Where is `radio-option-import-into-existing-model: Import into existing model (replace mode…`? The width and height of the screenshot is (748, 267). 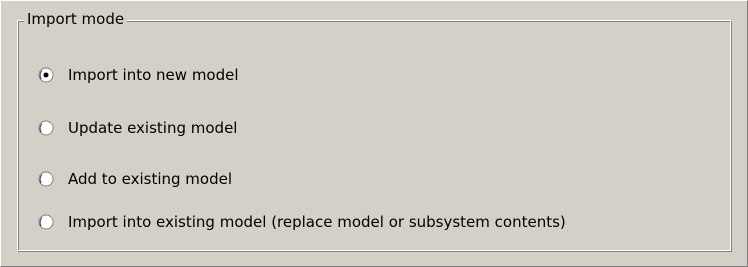
radio-option-import-into-existing-model: Import into existing model (replace mode… is located at coordinates (302, 222).